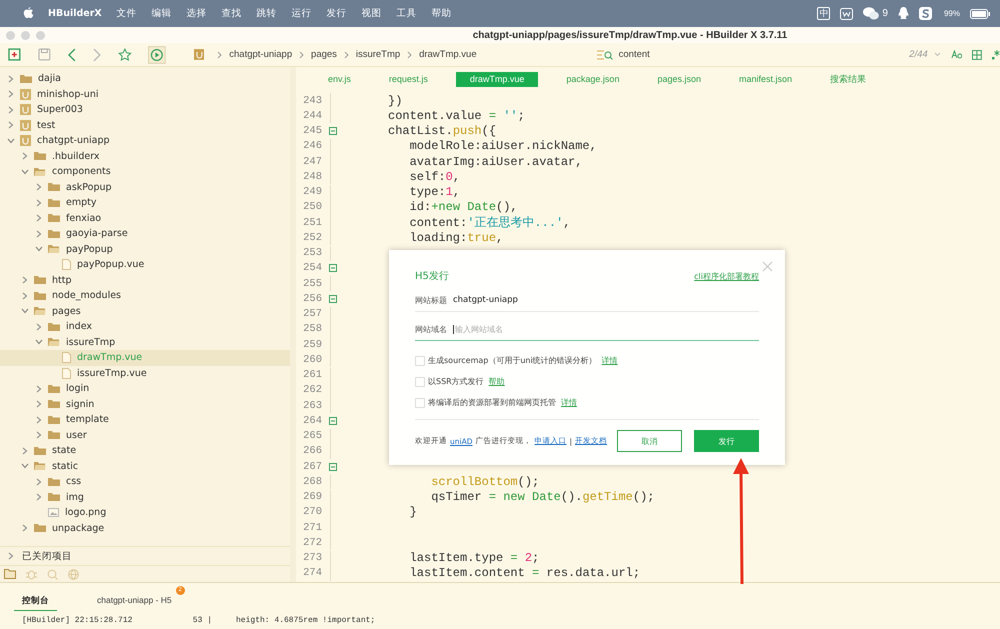  I want to click on panel-tab: 控制台, so click(35, 602).